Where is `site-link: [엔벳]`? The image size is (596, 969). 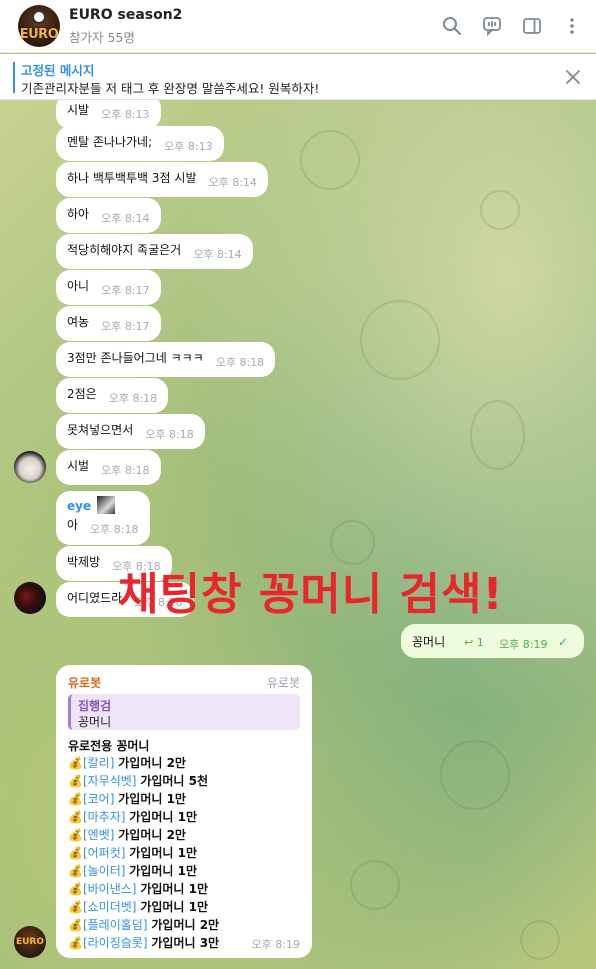
site-link: [엔벳] is located at coordinates (98, 835).